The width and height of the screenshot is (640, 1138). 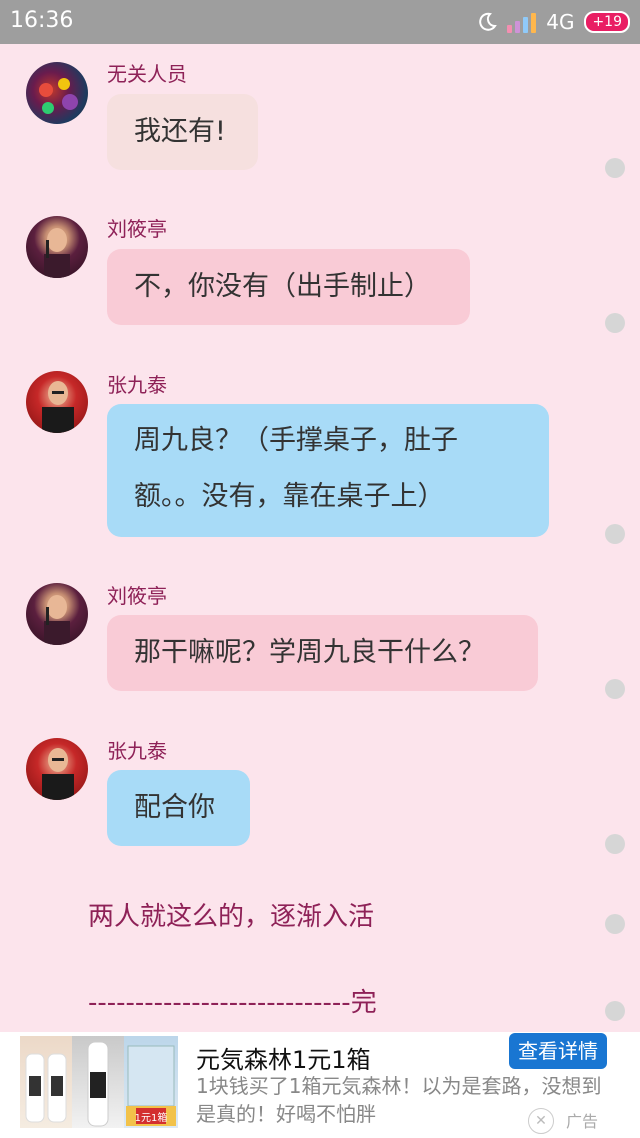 I want to click on message-bubble: 周九良？（手撑桌子，肚子 额。。没有，靠在桌子上）, so click(x=328, y=470).